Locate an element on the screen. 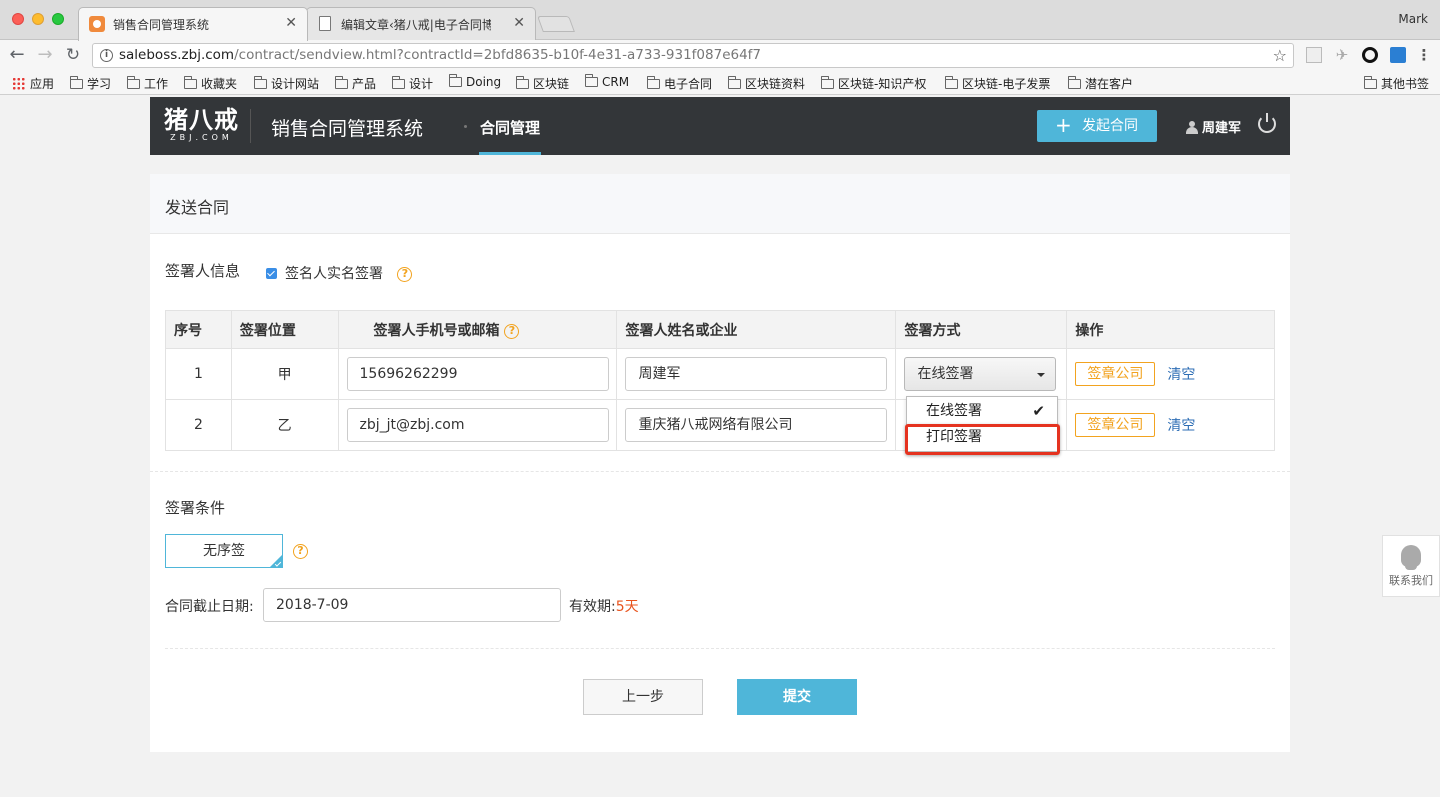  info-icon: i is located at coordinates (106, 55).